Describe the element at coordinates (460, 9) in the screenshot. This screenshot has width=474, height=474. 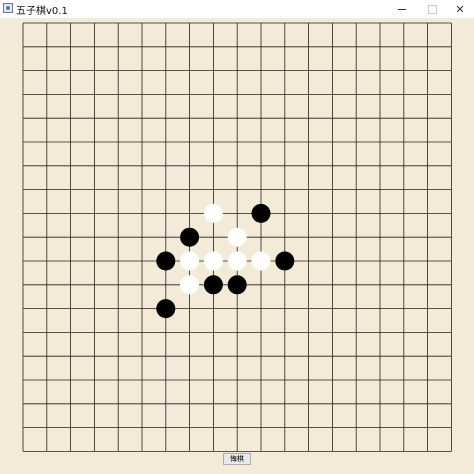
I see `close-icon: ✕` at that location.